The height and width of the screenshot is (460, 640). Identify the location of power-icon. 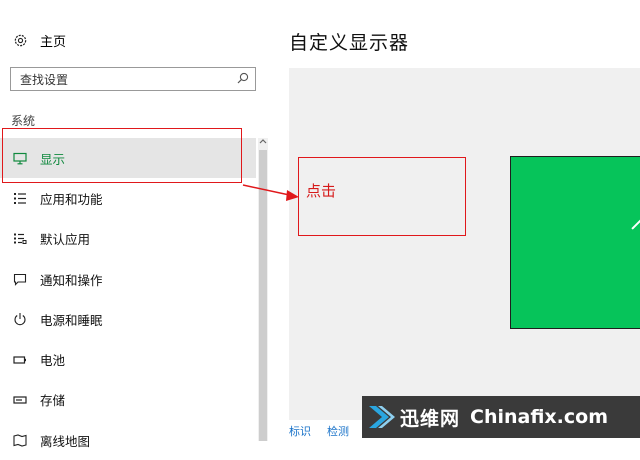
(20, 319).